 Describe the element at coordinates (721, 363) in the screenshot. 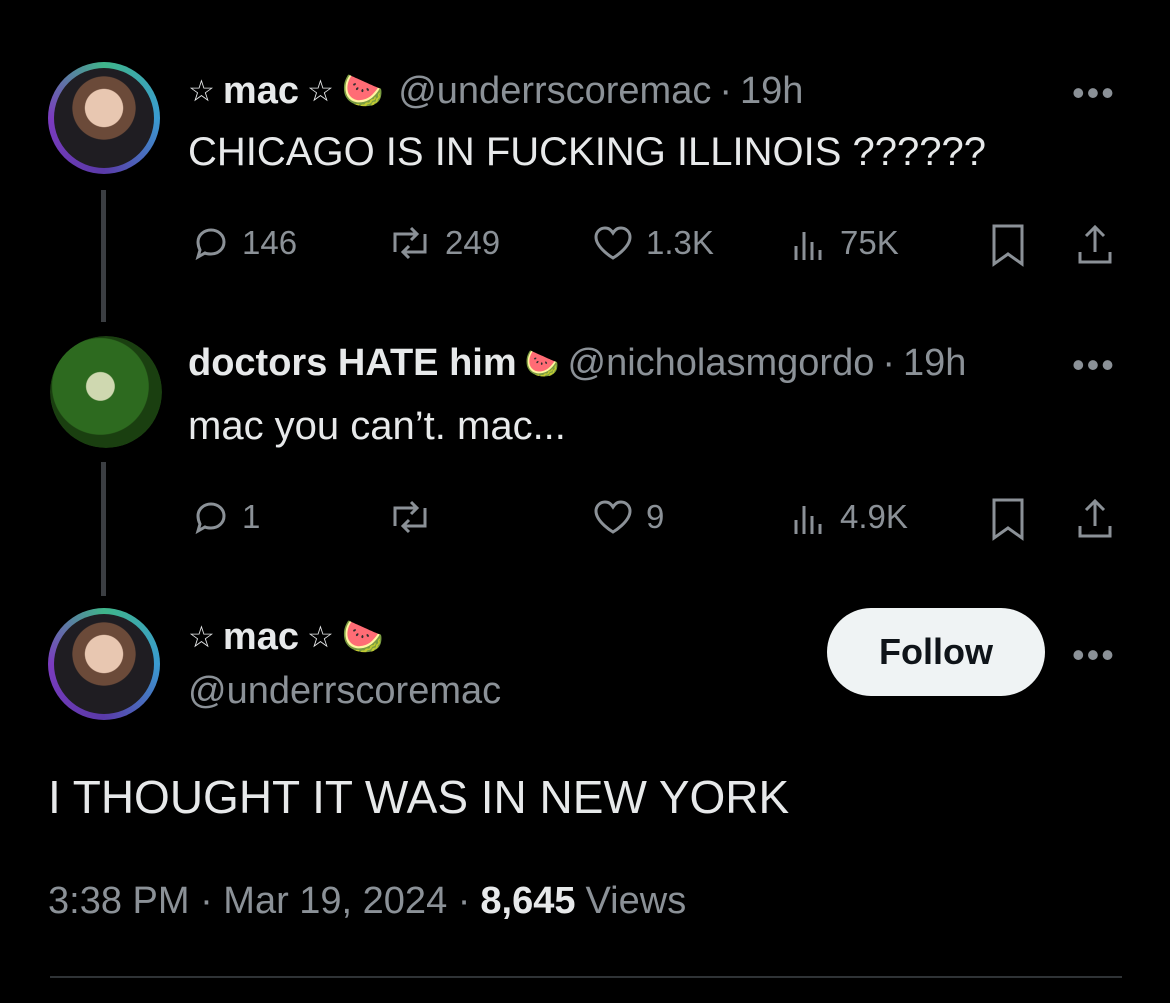

I see `handle: @nicholasmgordo` at that location.